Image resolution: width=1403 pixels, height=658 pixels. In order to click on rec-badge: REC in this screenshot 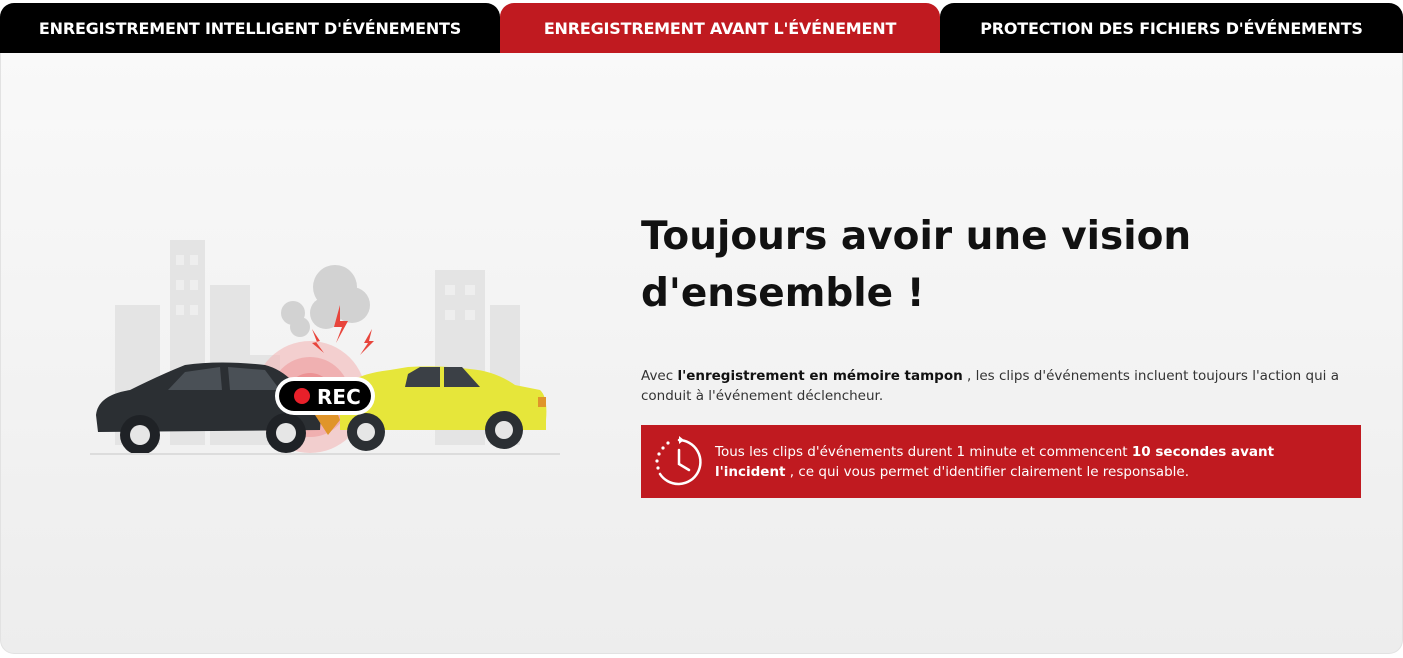, I will do `click(325, 396)`.